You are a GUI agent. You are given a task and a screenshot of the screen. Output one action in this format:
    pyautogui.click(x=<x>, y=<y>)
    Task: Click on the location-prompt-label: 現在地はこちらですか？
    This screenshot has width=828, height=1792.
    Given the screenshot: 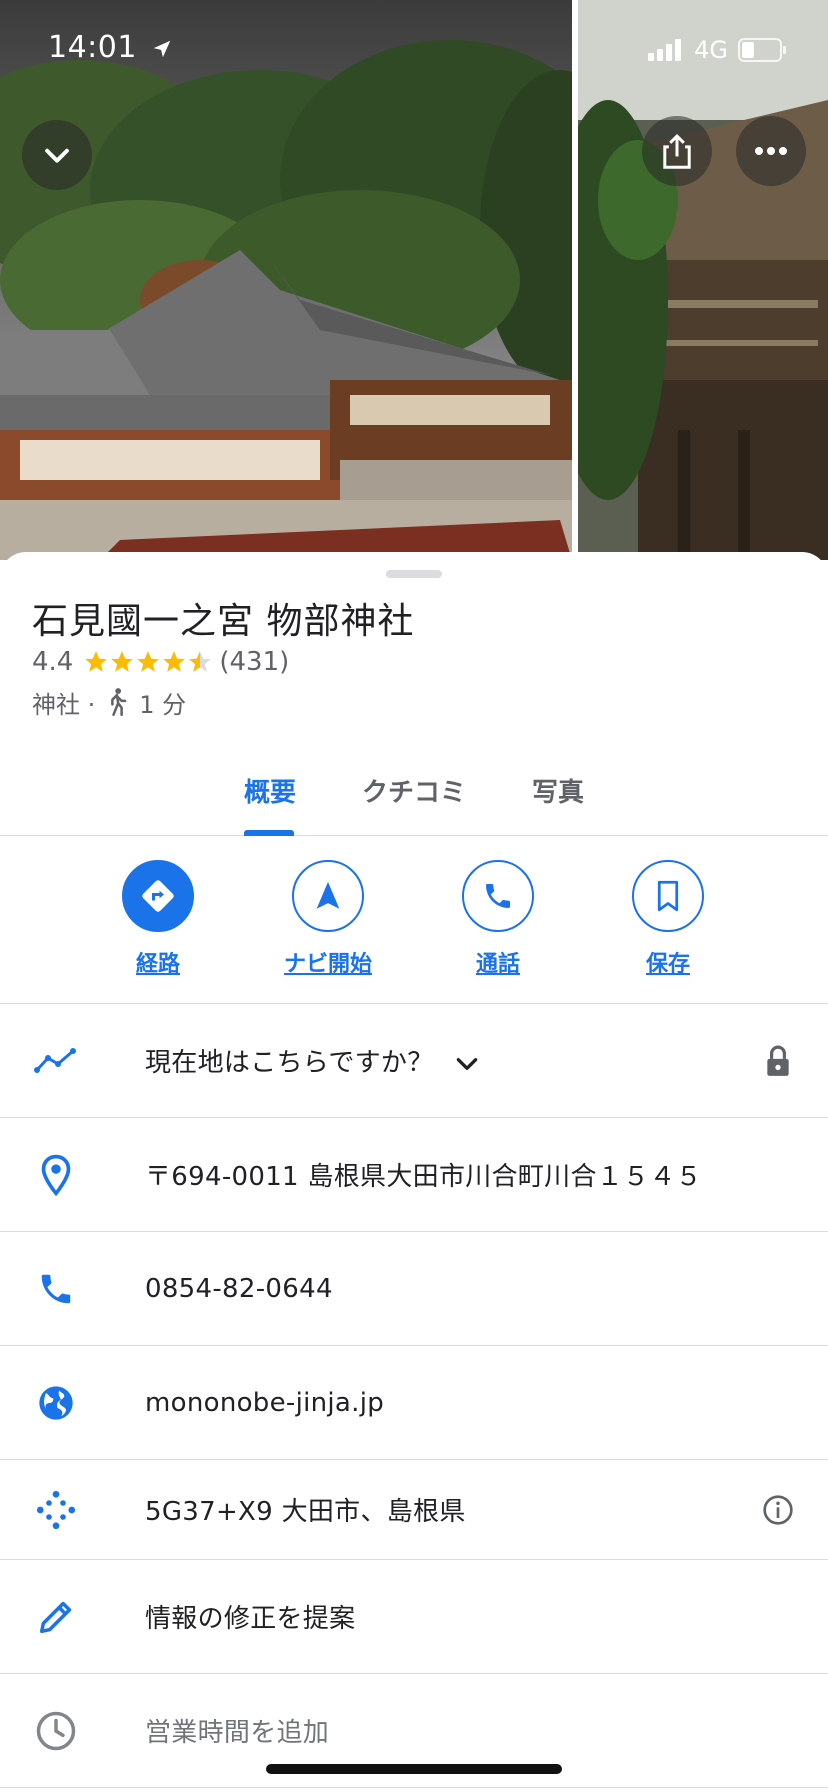 What is the action you would take?
    pyautogui.click(x=289, y=1063)
    